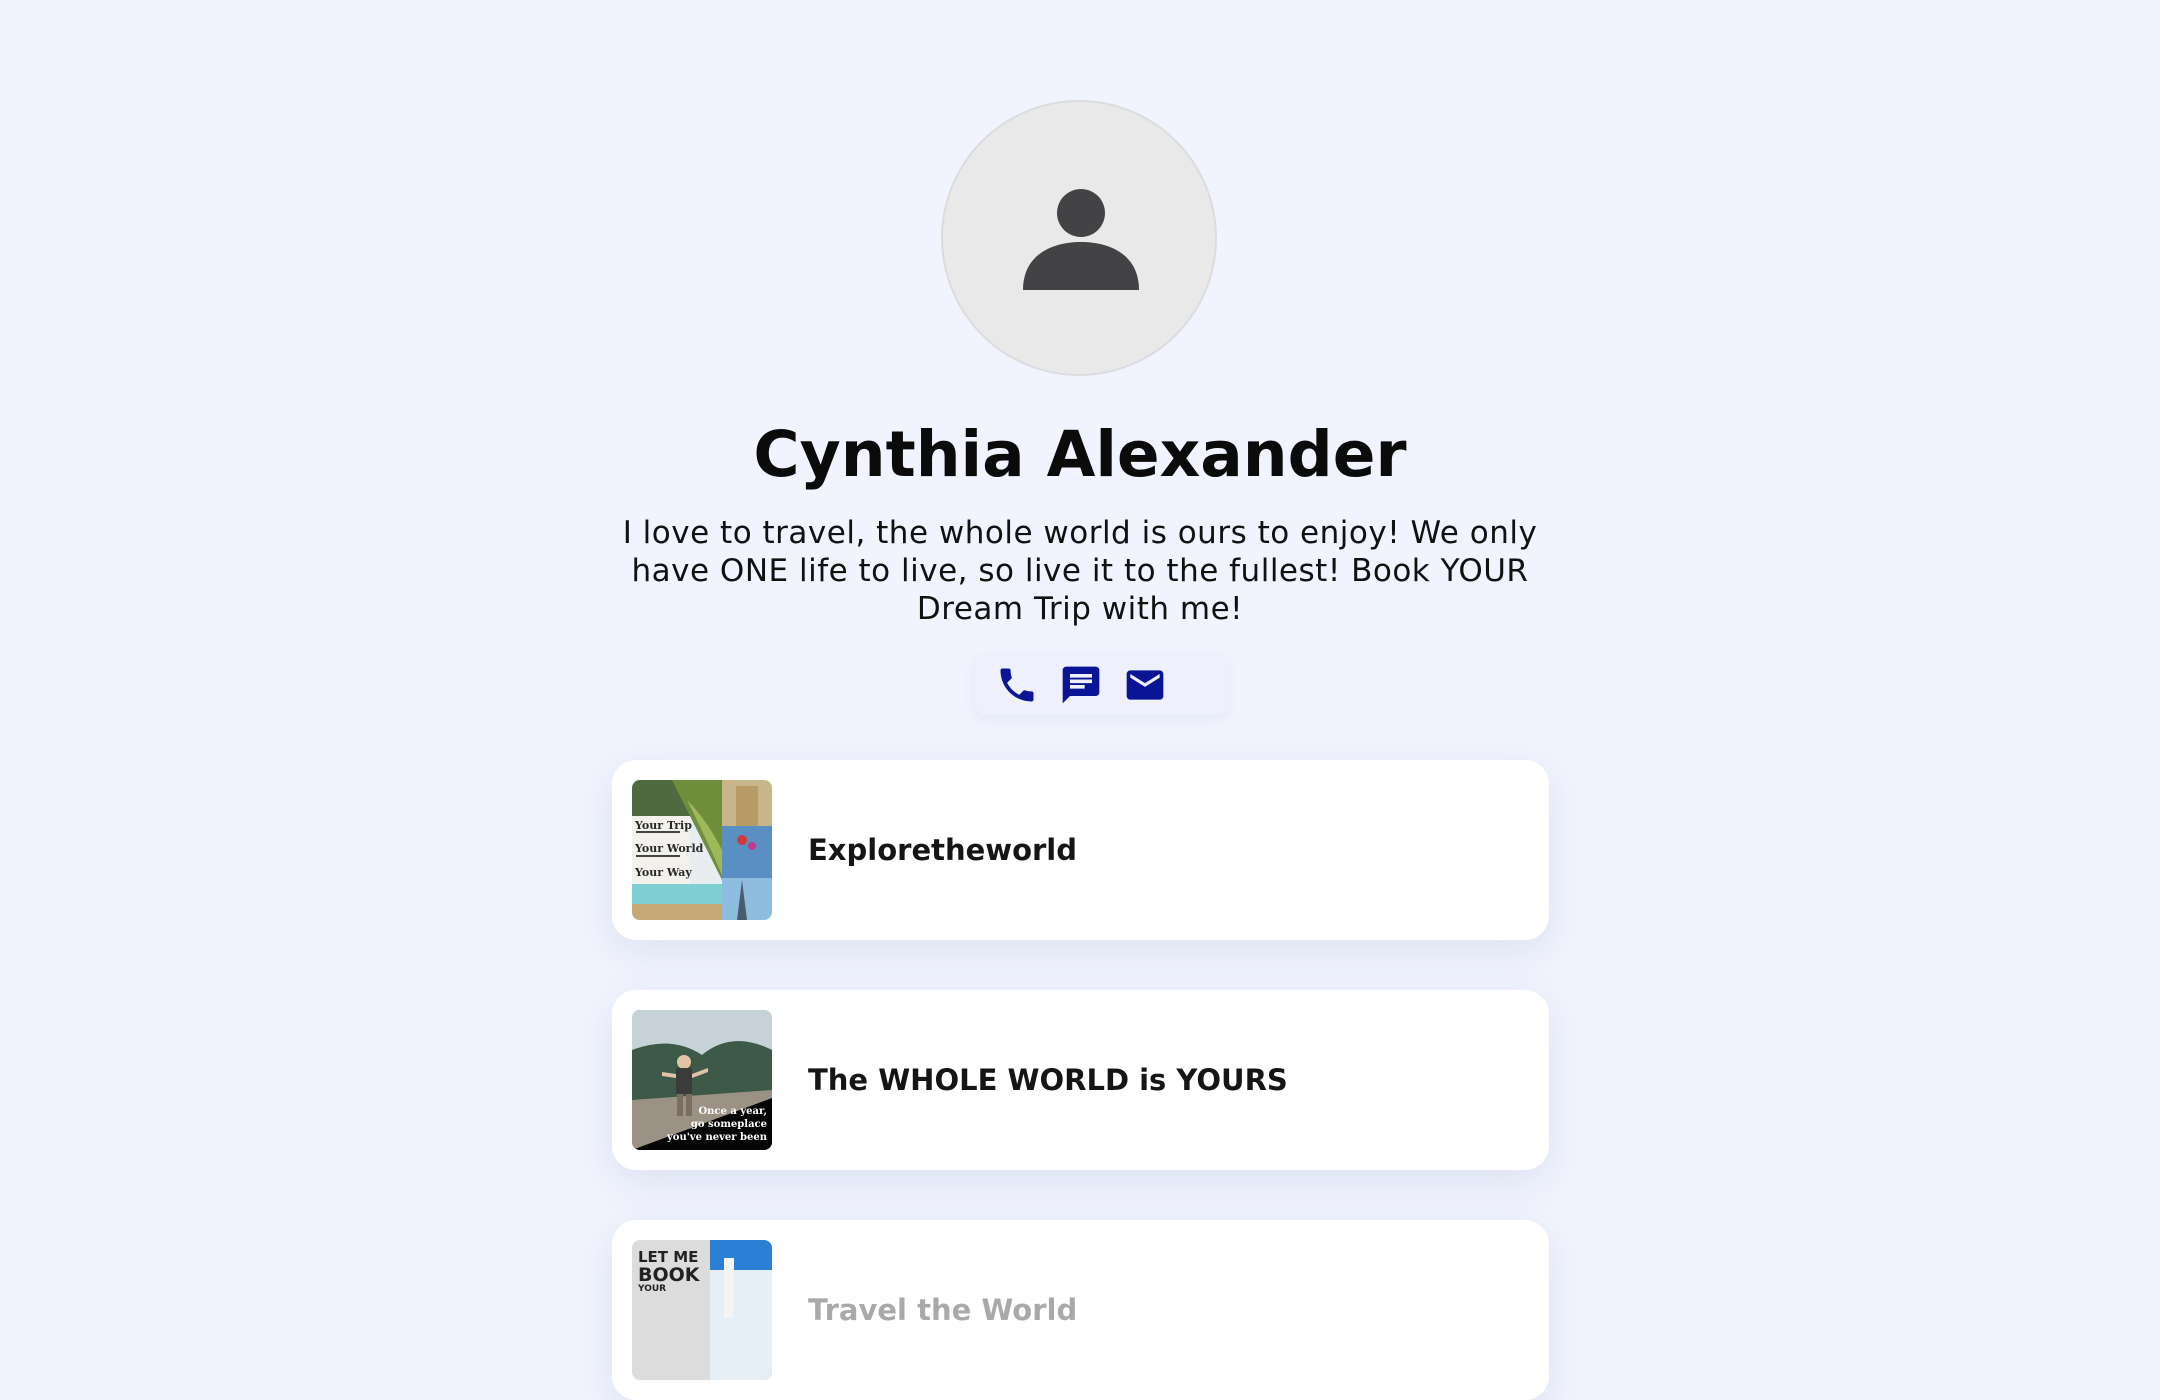  What do you see at coordinates (1080, 1310) in the screenshot?
I see `link-card-travel-the-world: LET ME BOOK YOUR Travel the World` at bounding box center [1080, 1310].